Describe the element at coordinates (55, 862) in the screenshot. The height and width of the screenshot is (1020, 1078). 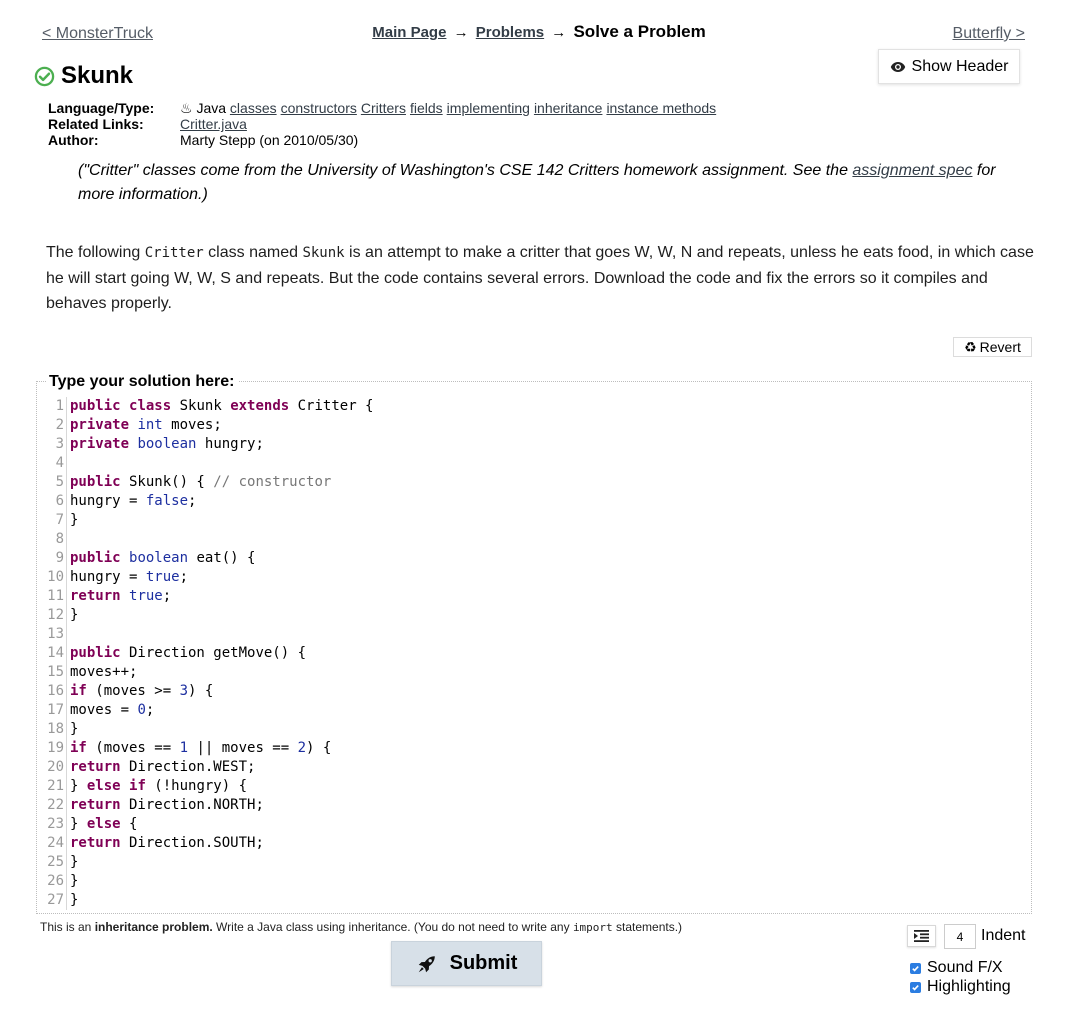
I see `line-number: 25` at that location.